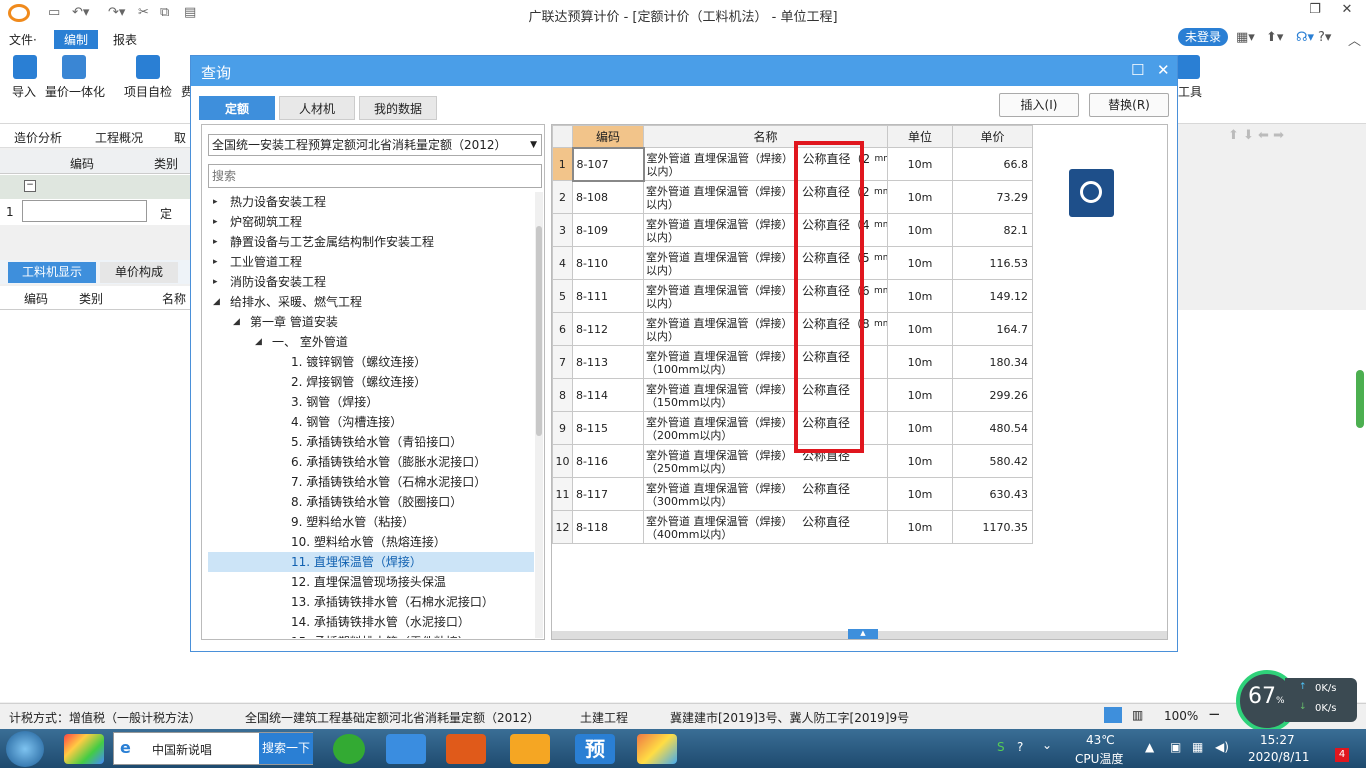 The image size is (1366, 768). Describe the element at coordinates (1001, 747) in the screenshot. I see `tray-s-icon: S` at that location.